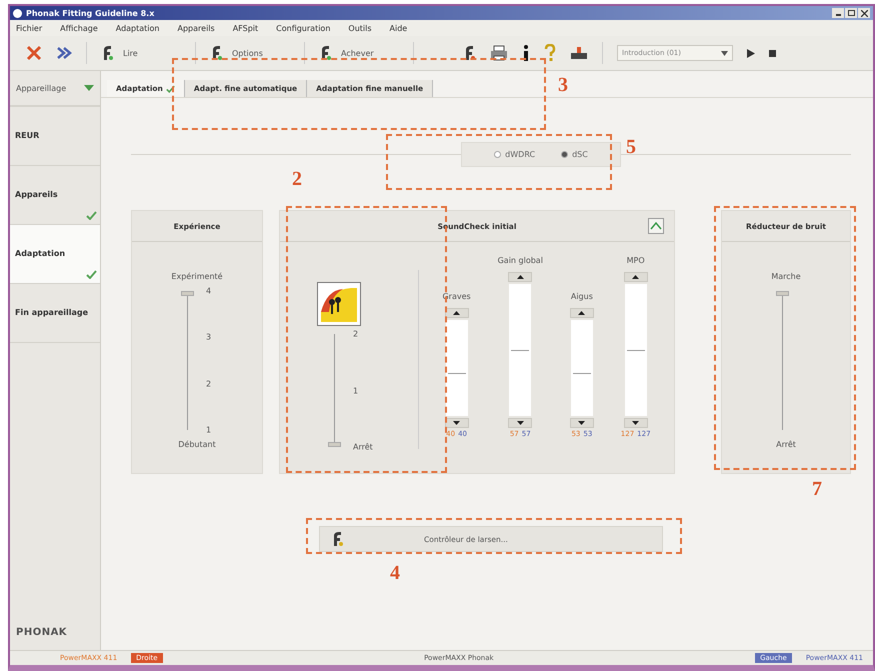 This screenshot has width=875, height=671. Describe the element at coordinates (359, 53) in the screenshot. I see `toolbar-button: Achever` at that location.